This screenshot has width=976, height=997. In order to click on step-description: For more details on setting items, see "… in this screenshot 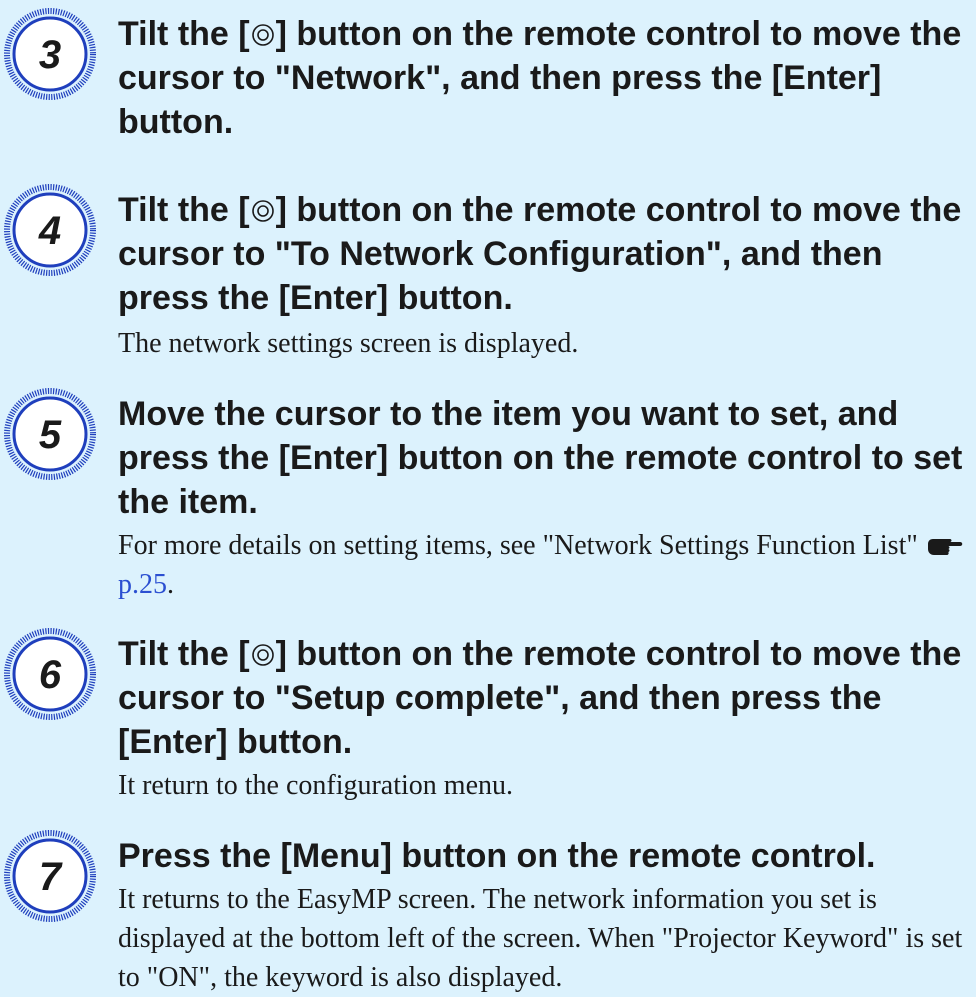, I will do `click(543, 565)`.